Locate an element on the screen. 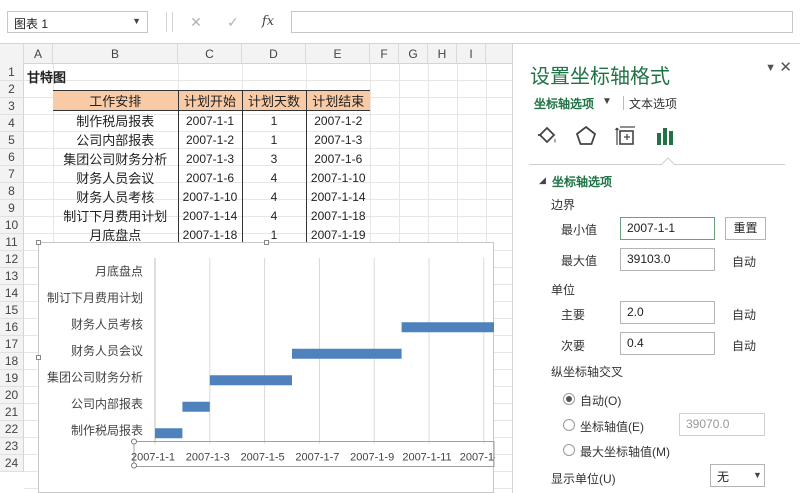 The width and height of the screenshot is (800, 493). table-cell: 集团公司财务分析 is located at coordinates (115, 158).